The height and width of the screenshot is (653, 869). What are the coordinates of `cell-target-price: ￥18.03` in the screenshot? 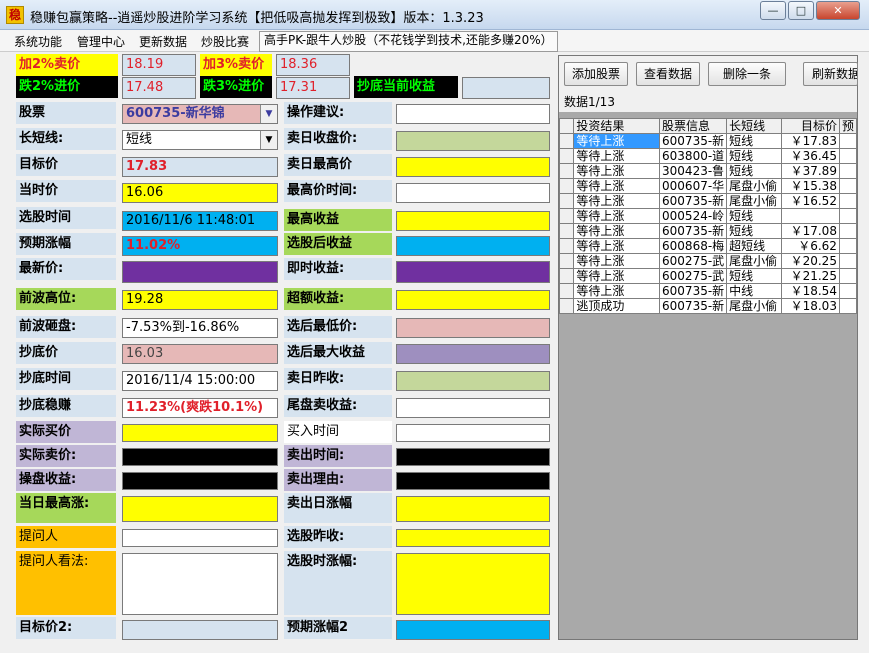 It's located at (810, 306).